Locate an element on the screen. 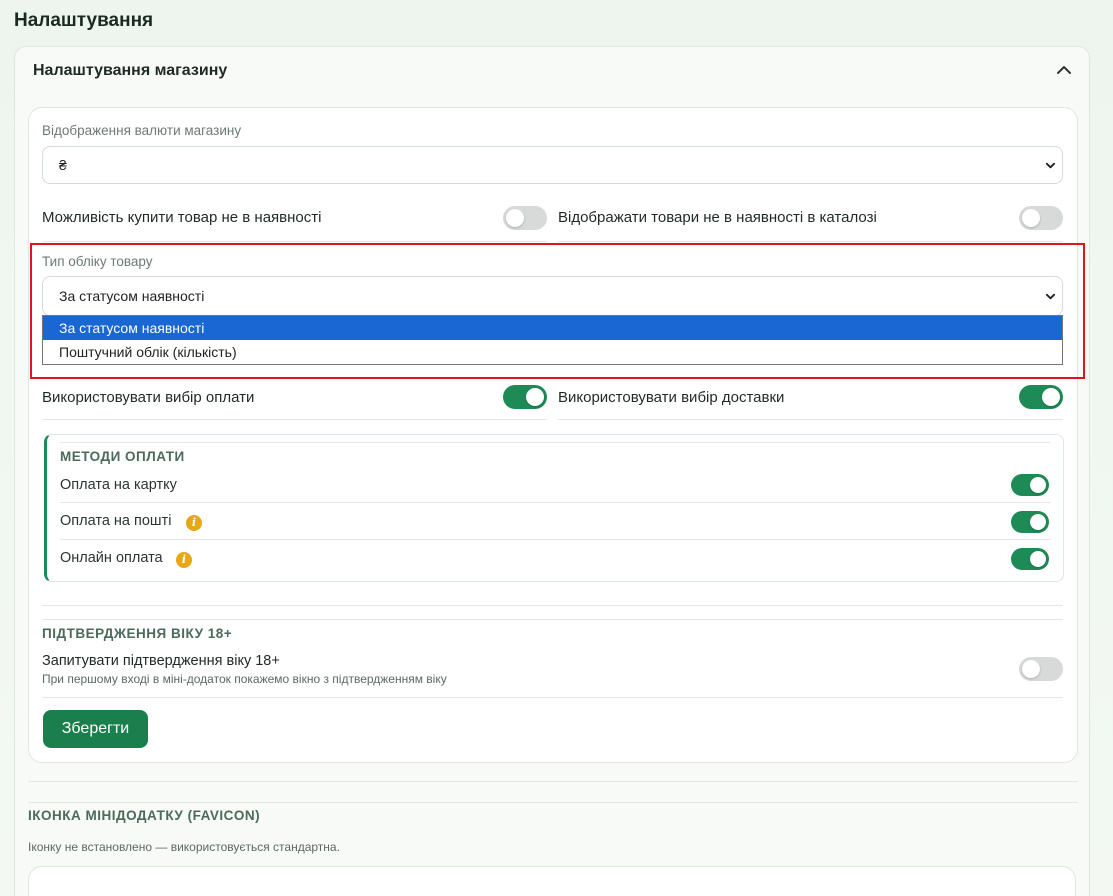 This screenshot has width=1113, height=896. currency-value: ₴ is located at coordinates (63, 165).